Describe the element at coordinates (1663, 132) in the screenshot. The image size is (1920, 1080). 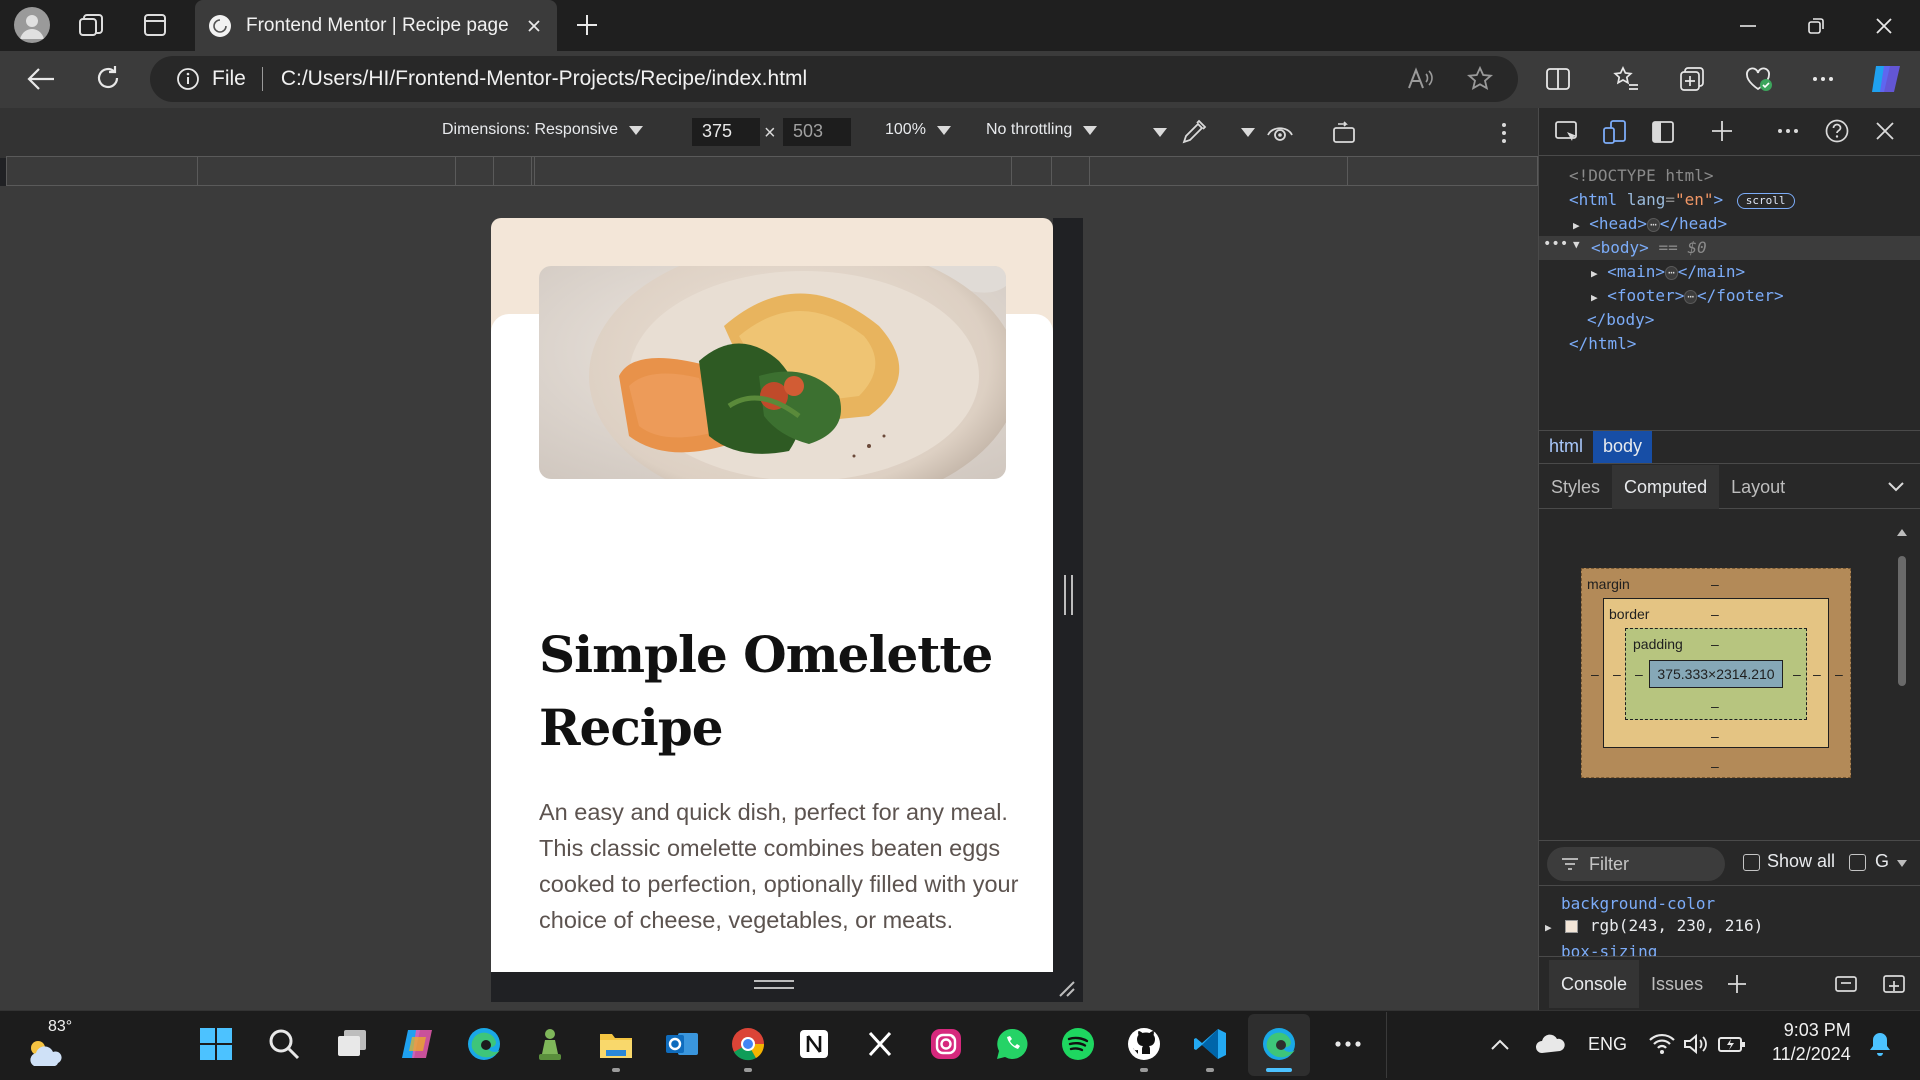
I see `dock-side-icon` at that location.